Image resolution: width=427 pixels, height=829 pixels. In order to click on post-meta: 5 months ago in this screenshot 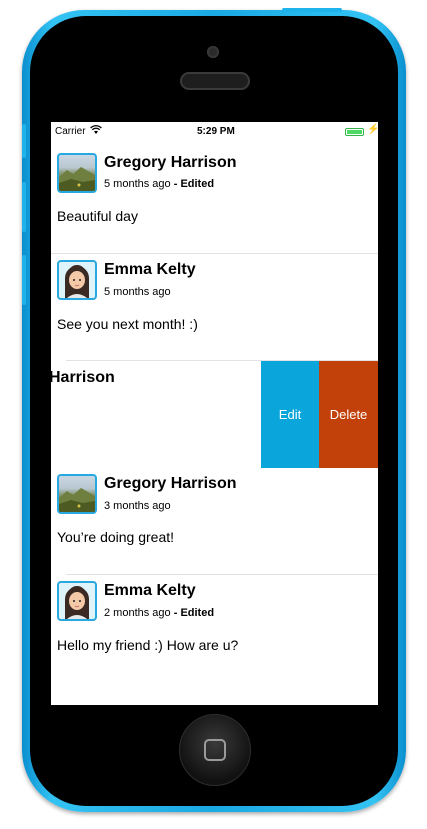, I will do `click(137, 292)`.